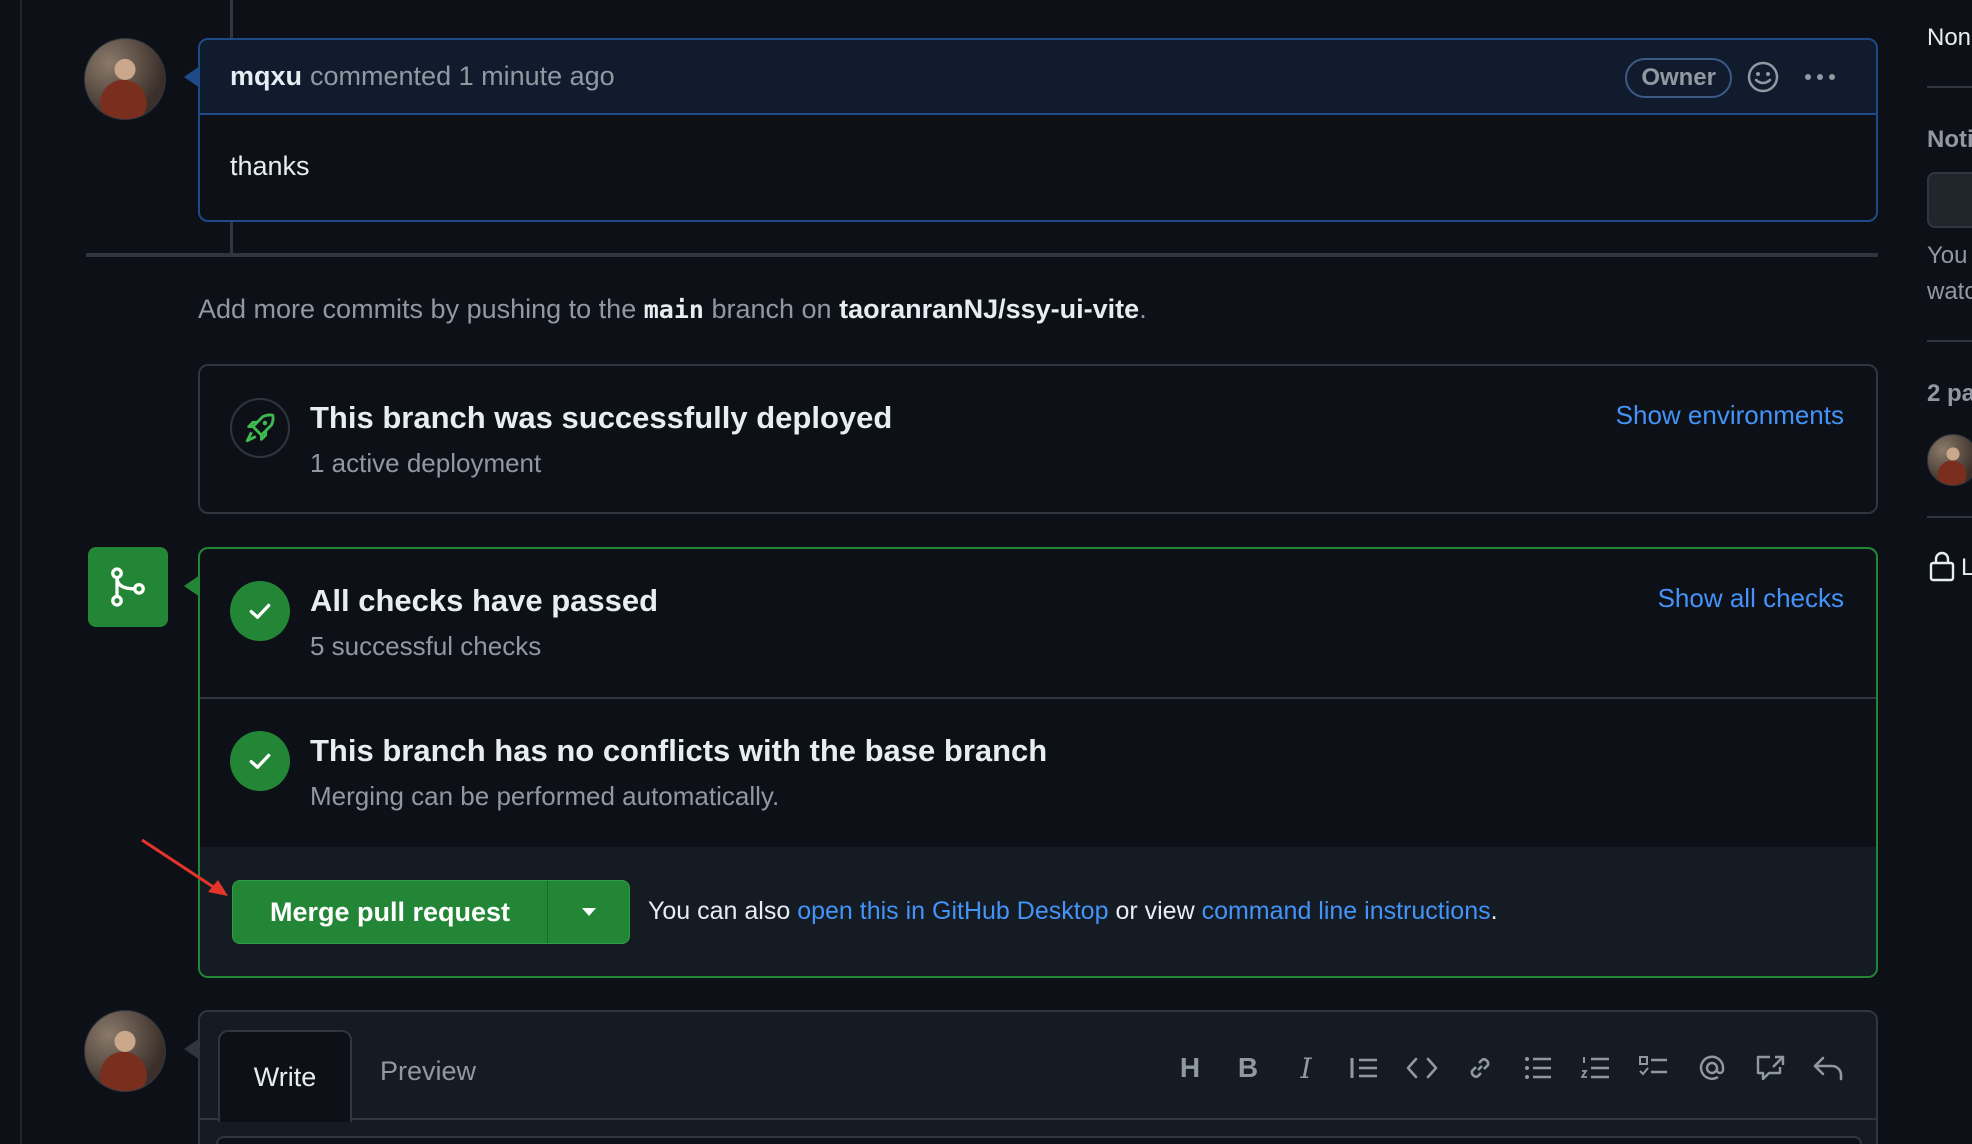 The image size is (1972, 1144). I want to click on merge-note-suffix: ., so click(1494, 911).